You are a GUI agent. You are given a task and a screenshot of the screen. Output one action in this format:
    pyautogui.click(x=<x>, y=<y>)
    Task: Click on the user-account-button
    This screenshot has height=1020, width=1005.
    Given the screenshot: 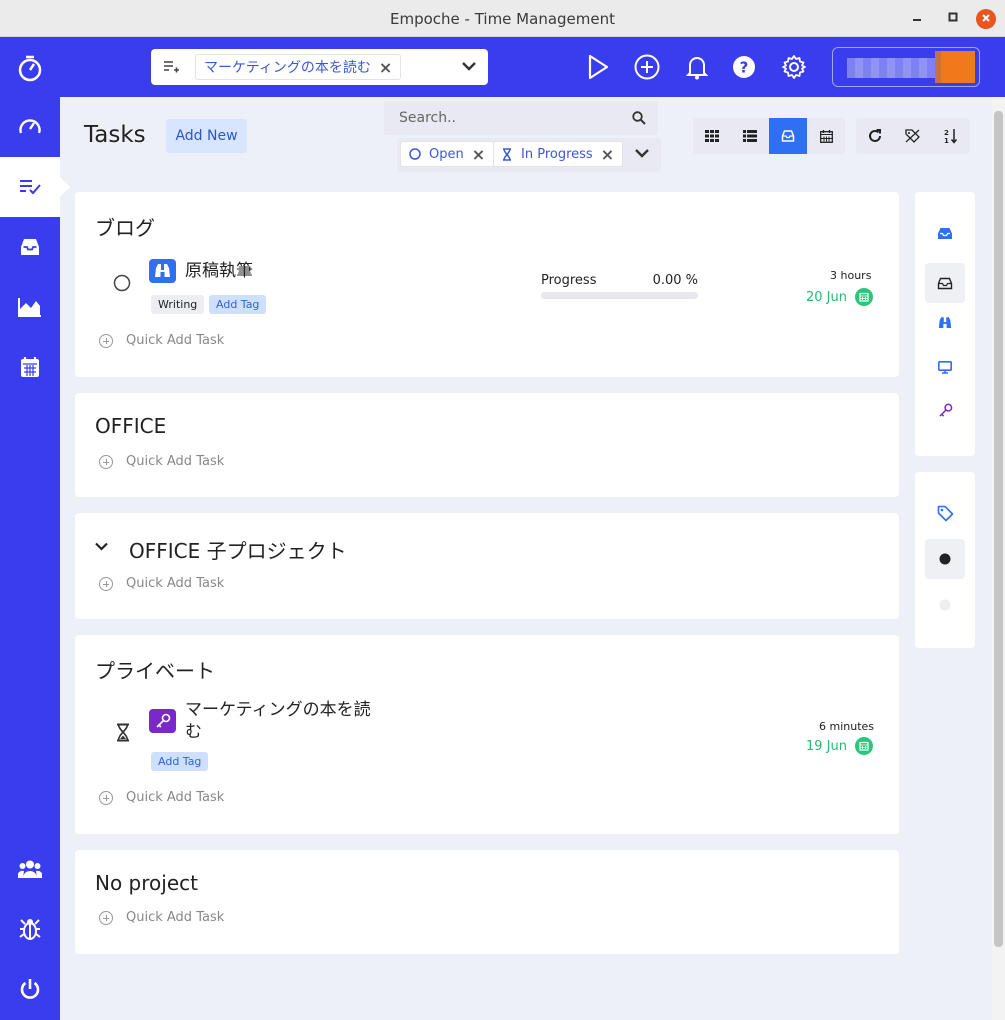 What is the action you would take?
    pyautogui.click(x=906, y=67)
    